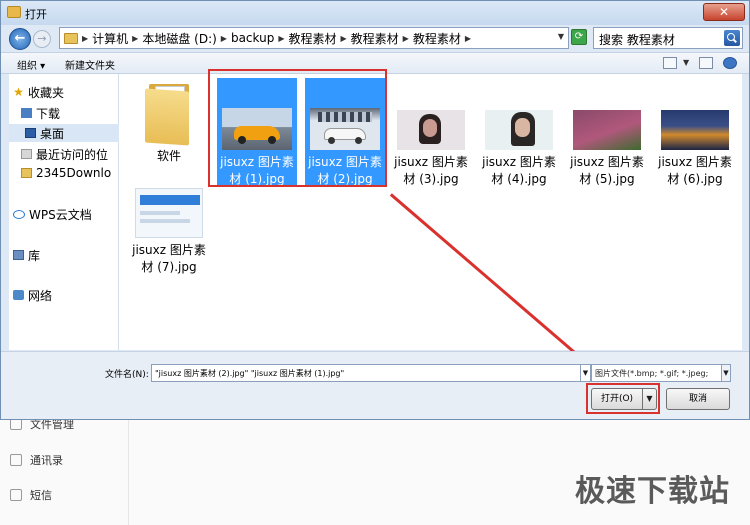 This screenshot has height=525, width=750. I want to click on sidebar-item-recent: 最近访问的位, so click(75, 154).